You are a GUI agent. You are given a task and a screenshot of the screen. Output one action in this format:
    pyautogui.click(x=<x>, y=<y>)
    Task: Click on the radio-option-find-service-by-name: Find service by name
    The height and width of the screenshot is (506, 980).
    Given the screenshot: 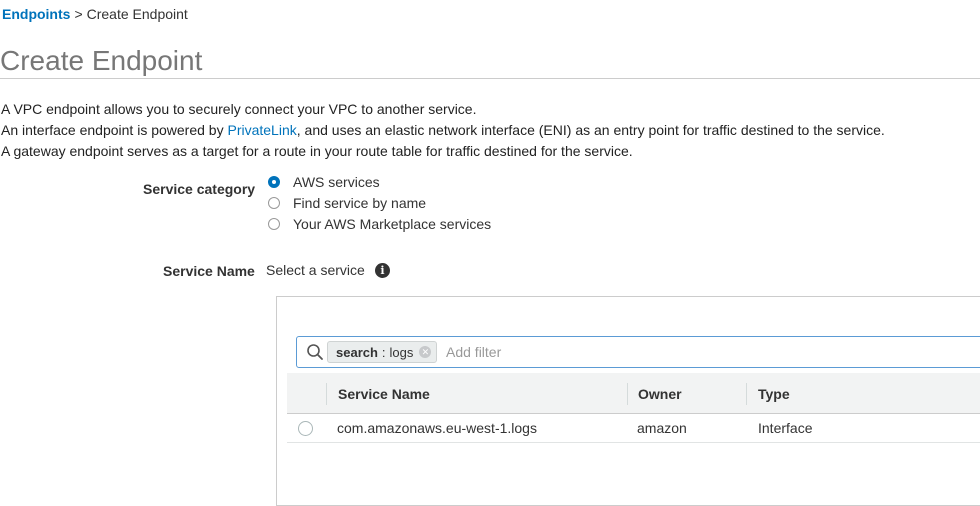 What is the action you would take?
    pyautogui.click(x=347, y=203)
    